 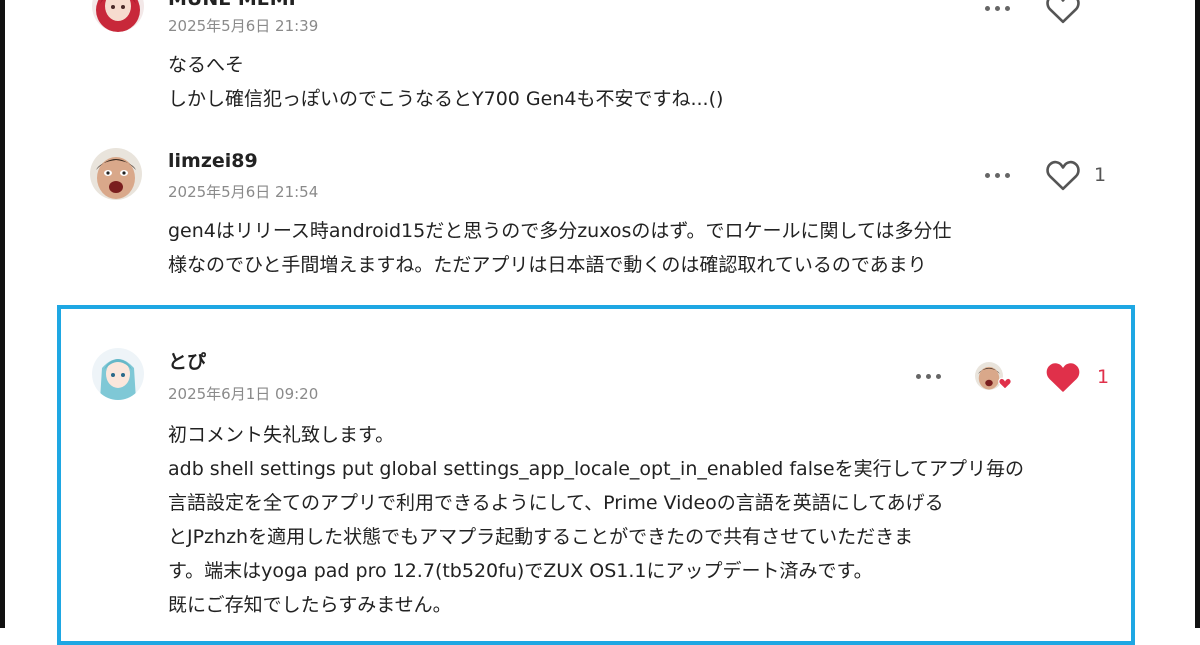 I want to click on comment-line: しかし確信犯っぽいのでこうなるとY700 Gen4も不安ですね...(), so click(x=446, y=99).